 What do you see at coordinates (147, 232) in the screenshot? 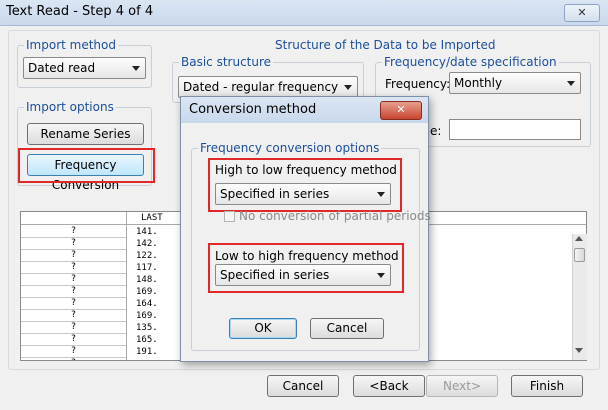
I see `table-cell: 141.` at bounding box center [147, 232].